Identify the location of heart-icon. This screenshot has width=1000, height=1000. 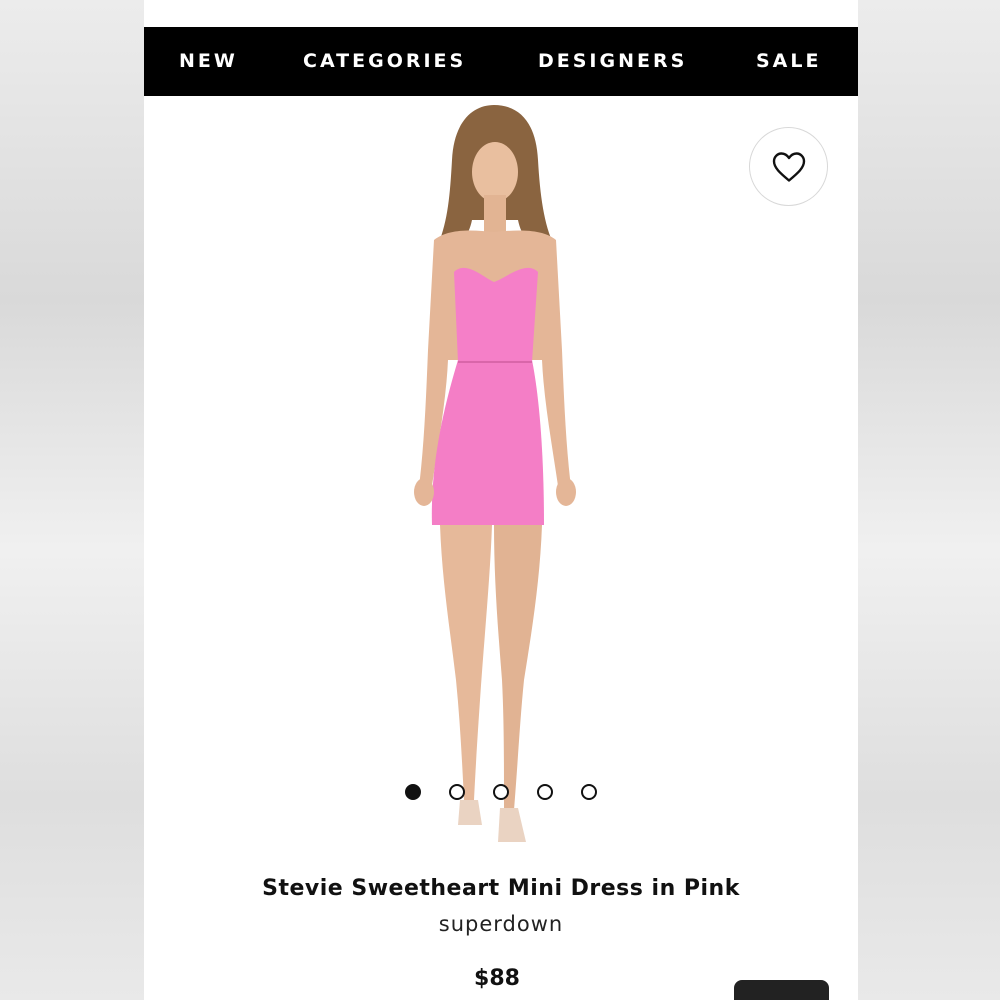
(788, 166).